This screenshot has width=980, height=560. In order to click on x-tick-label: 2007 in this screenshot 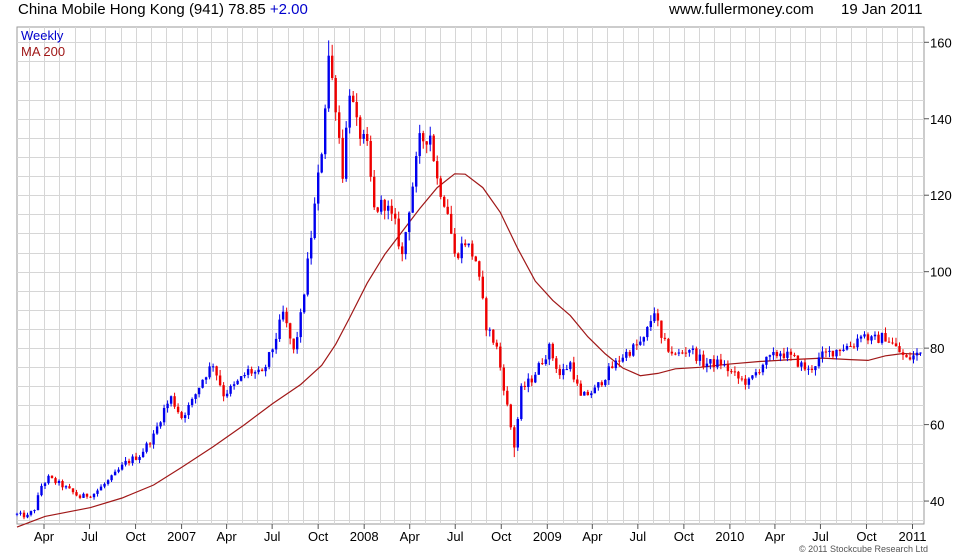, I will do `click(181, 536)`.